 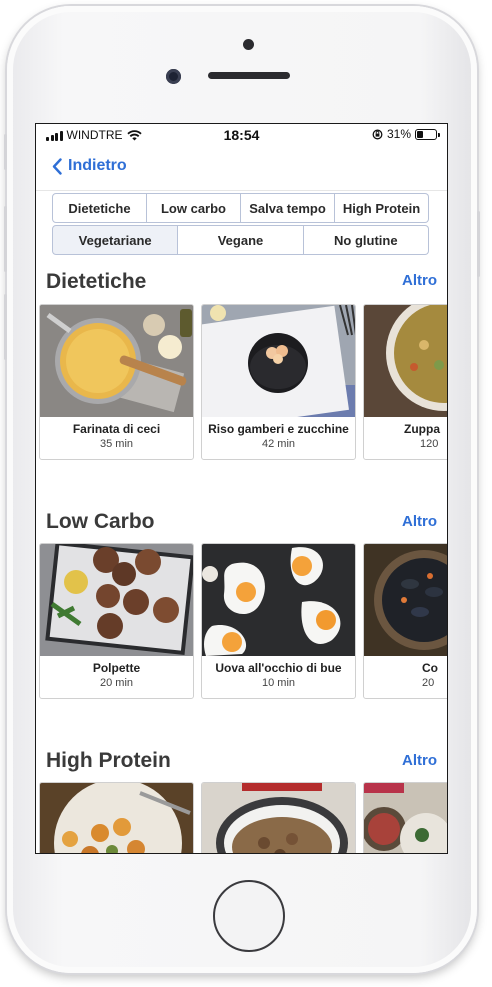 I want to click on filter-high-protein: High Protein, so click(x=382, y=208).